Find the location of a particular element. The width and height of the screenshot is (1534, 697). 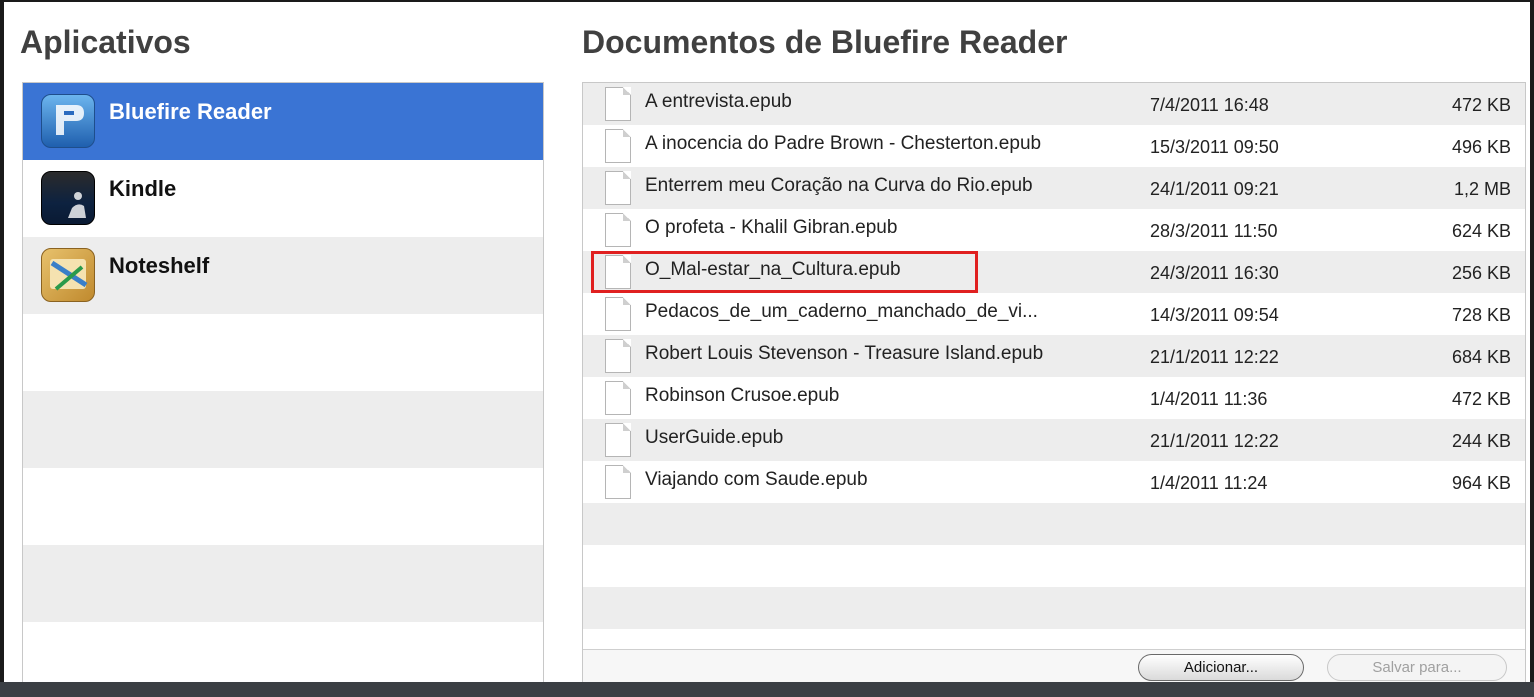

document-name: UserGuide.epub is located at coordinates (714, 437).